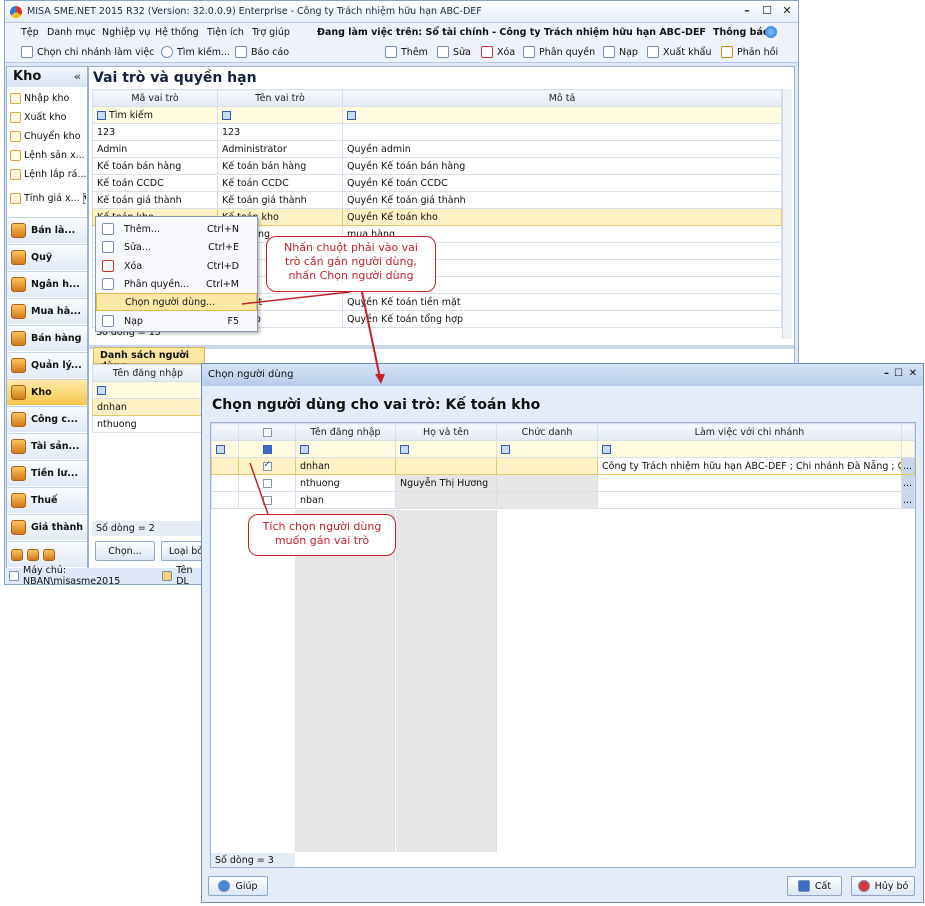 The width and height of the screenshot is (925, 906). I want to click on arrow-to-menu, so click(296, 298).